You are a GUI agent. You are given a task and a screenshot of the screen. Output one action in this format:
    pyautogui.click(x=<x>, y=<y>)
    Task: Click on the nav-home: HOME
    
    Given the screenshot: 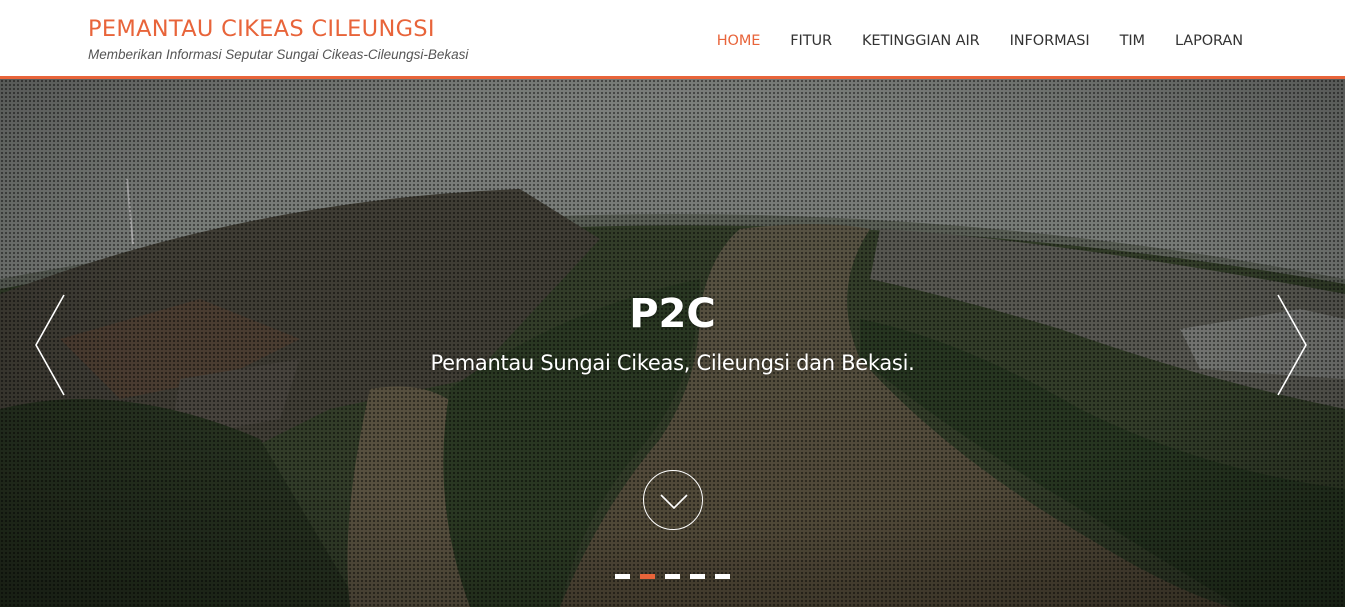 What is the action you would take?
    pyautogui.click(x=739, y=41)
    